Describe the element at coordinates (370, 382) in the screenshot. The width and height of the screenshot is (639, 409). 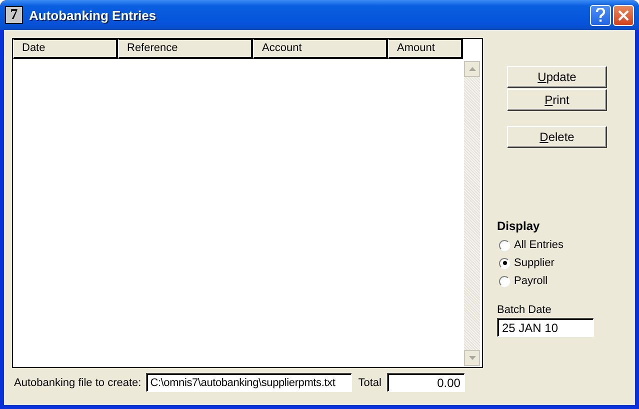
I see `field-label: Total` at that location.